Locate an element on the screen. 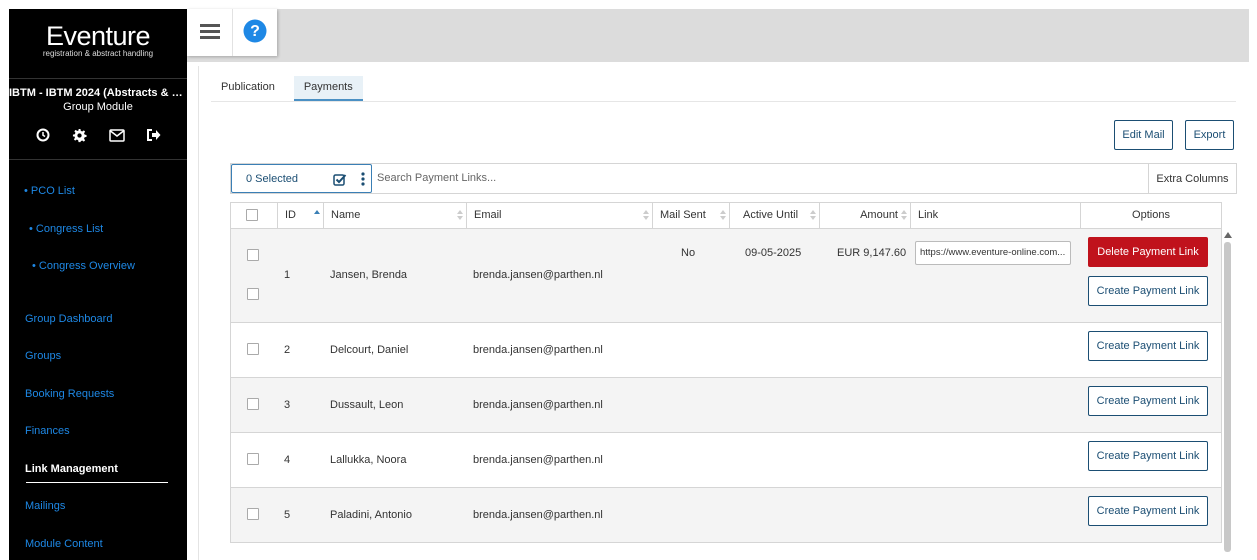  header-options: Options is located at coordinates (1150, 215).